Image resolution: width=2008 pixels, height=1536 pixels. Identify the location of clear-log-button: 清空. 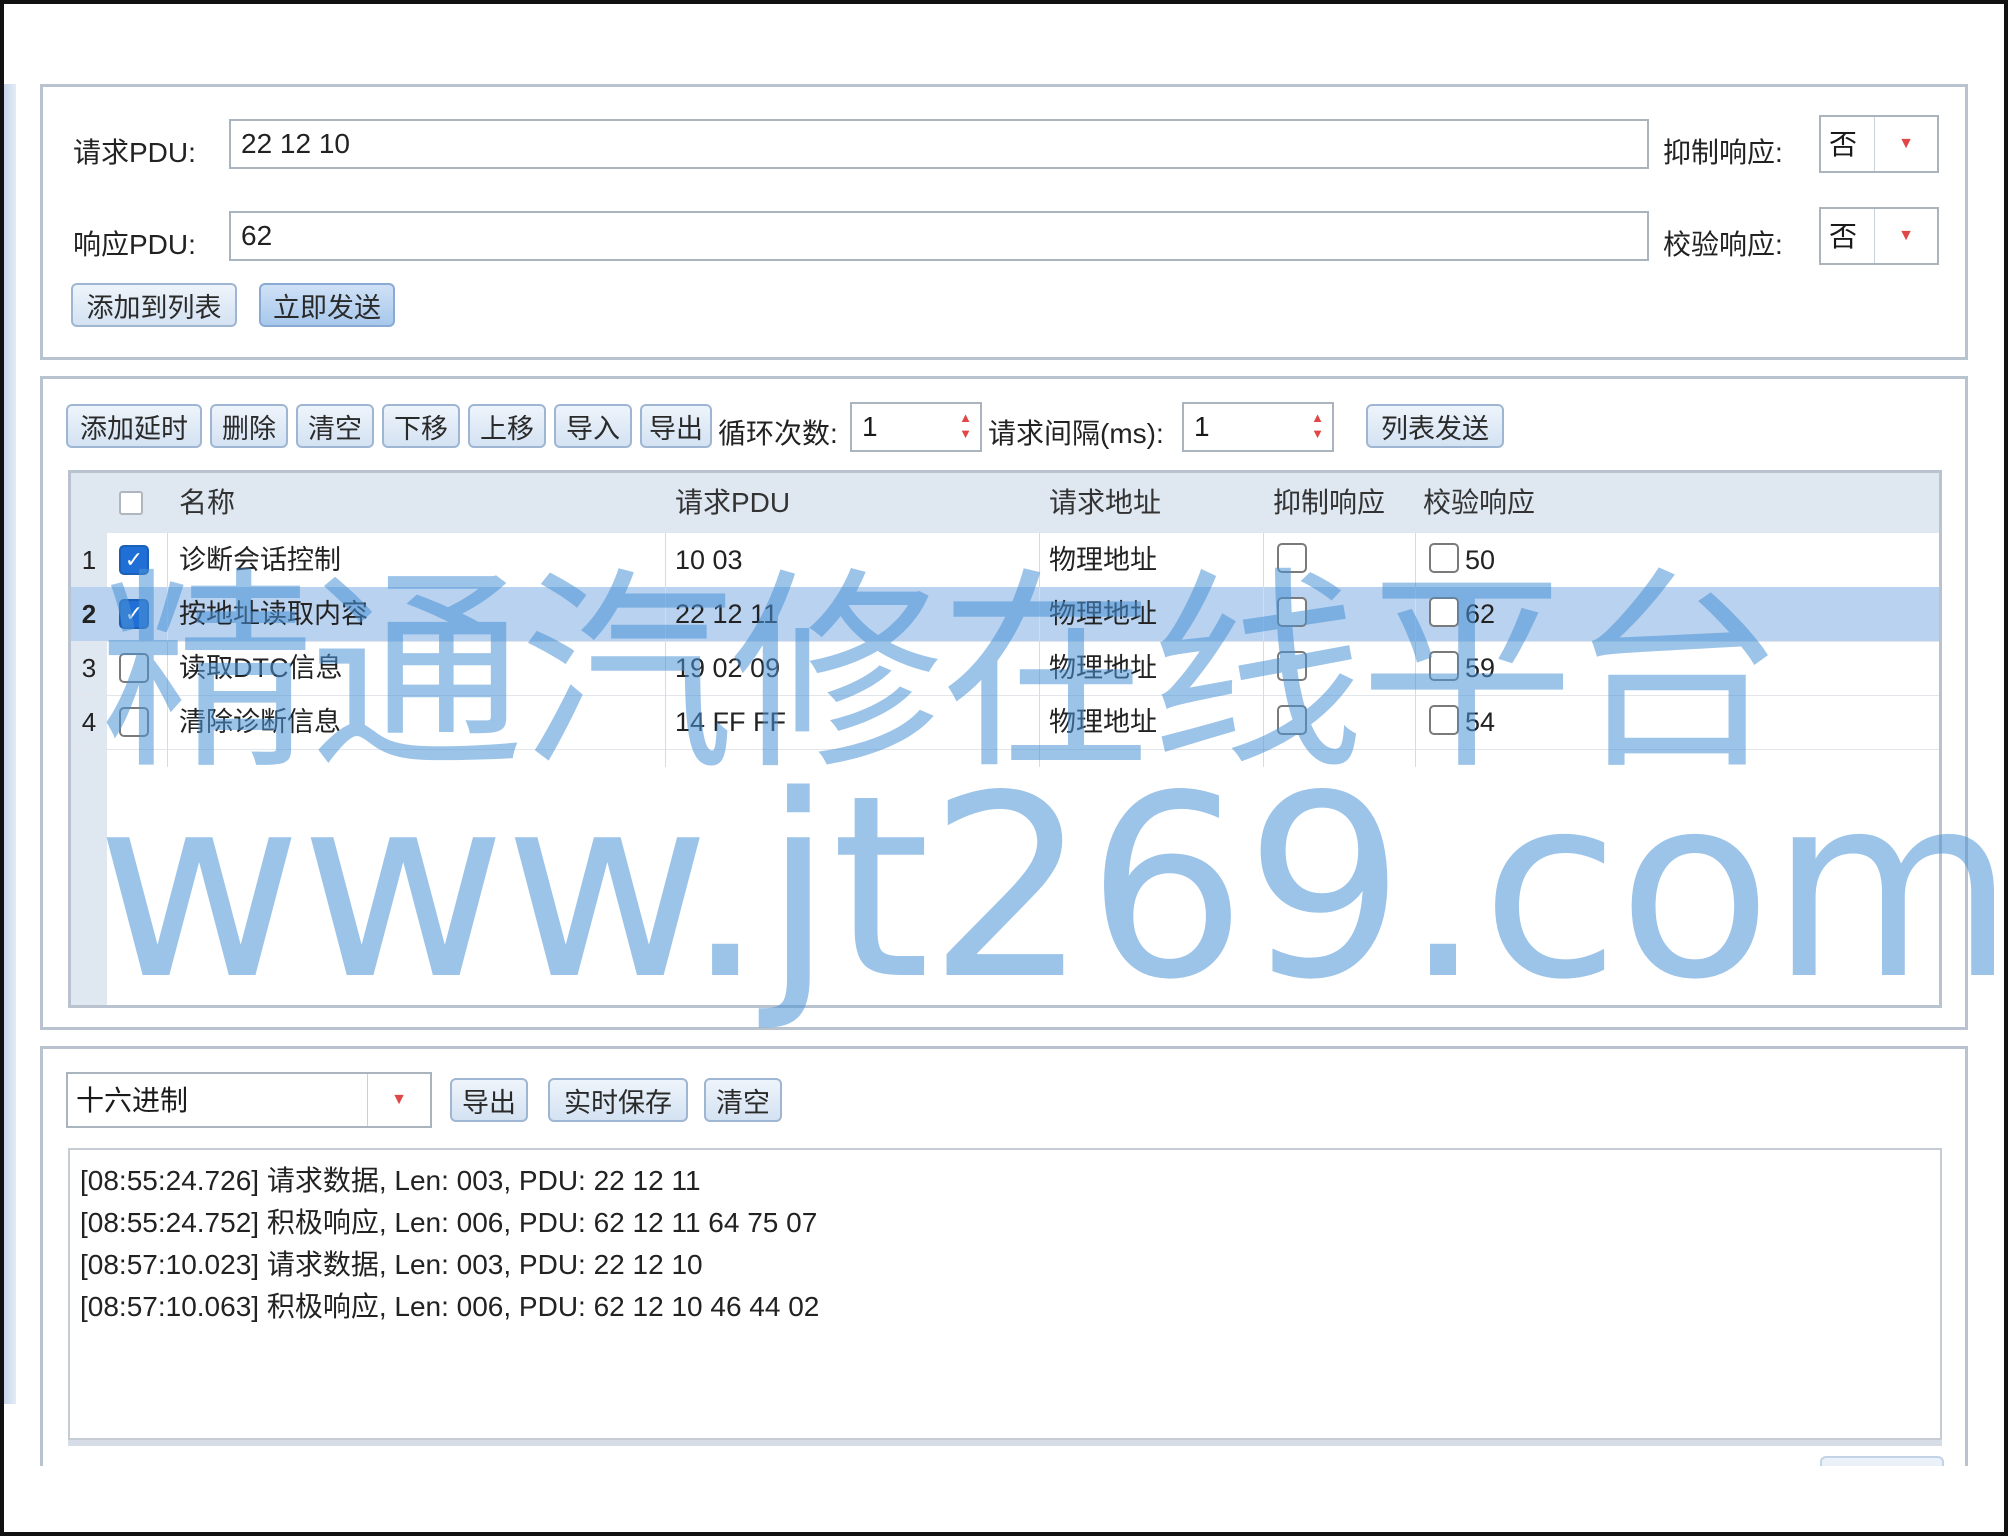
(743, 1100).